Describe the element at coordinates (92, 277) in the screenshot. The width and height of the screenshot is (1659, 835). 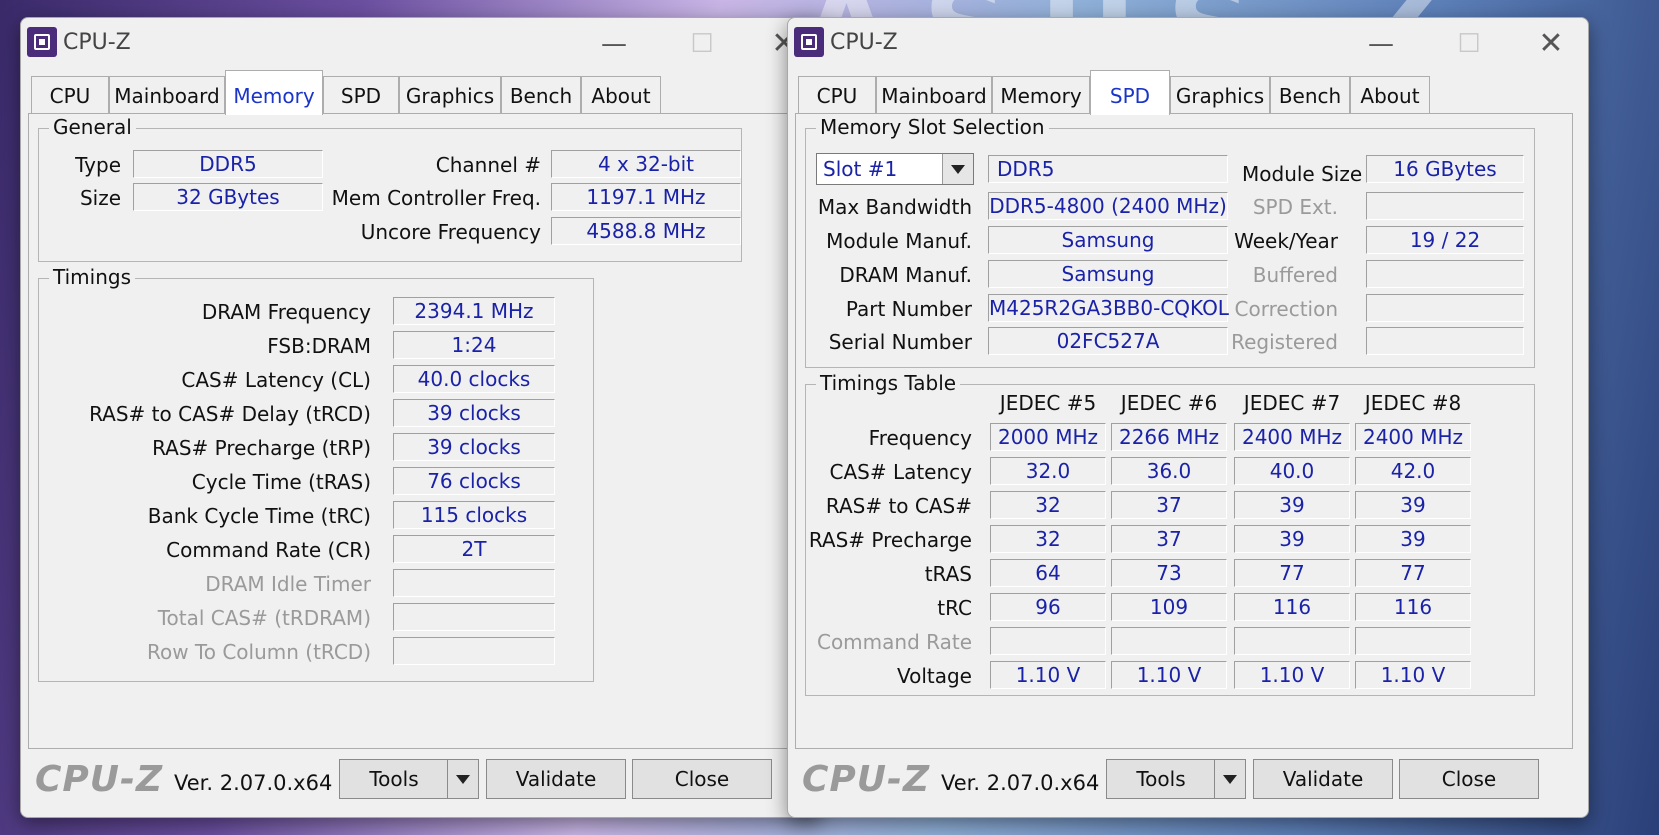
I see `timings-group-label: Timings` at that location.